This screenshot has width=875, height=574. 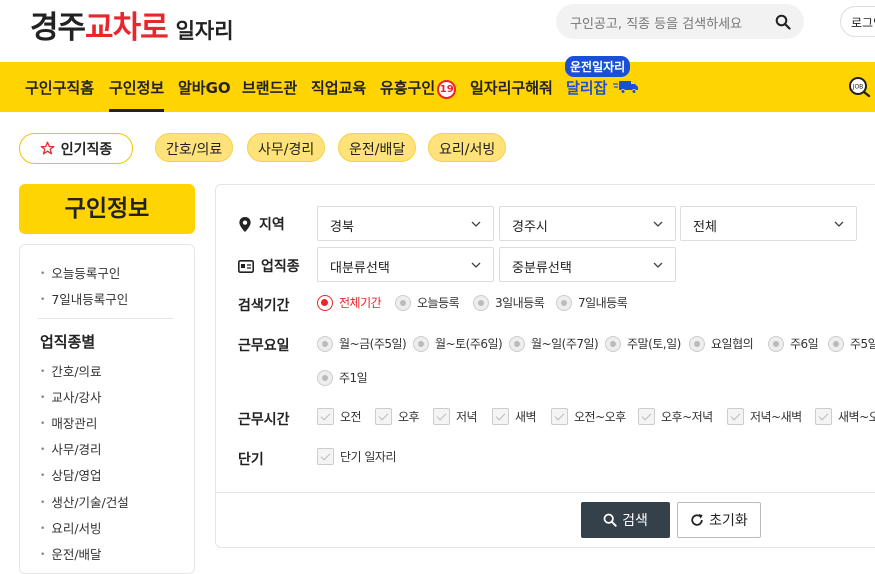 What do you see at coordinates (860, 86) in the screenshot?
I see `nav-search-icon: JOB` at bounding box center [860, 86].